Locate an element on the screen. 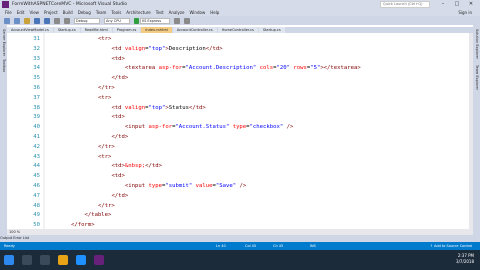 Image resolution: width=480 pixels, height=270 pixels. right-tool-rail: Solution Explorer Team Explorer is located at coordinates (476, 135).